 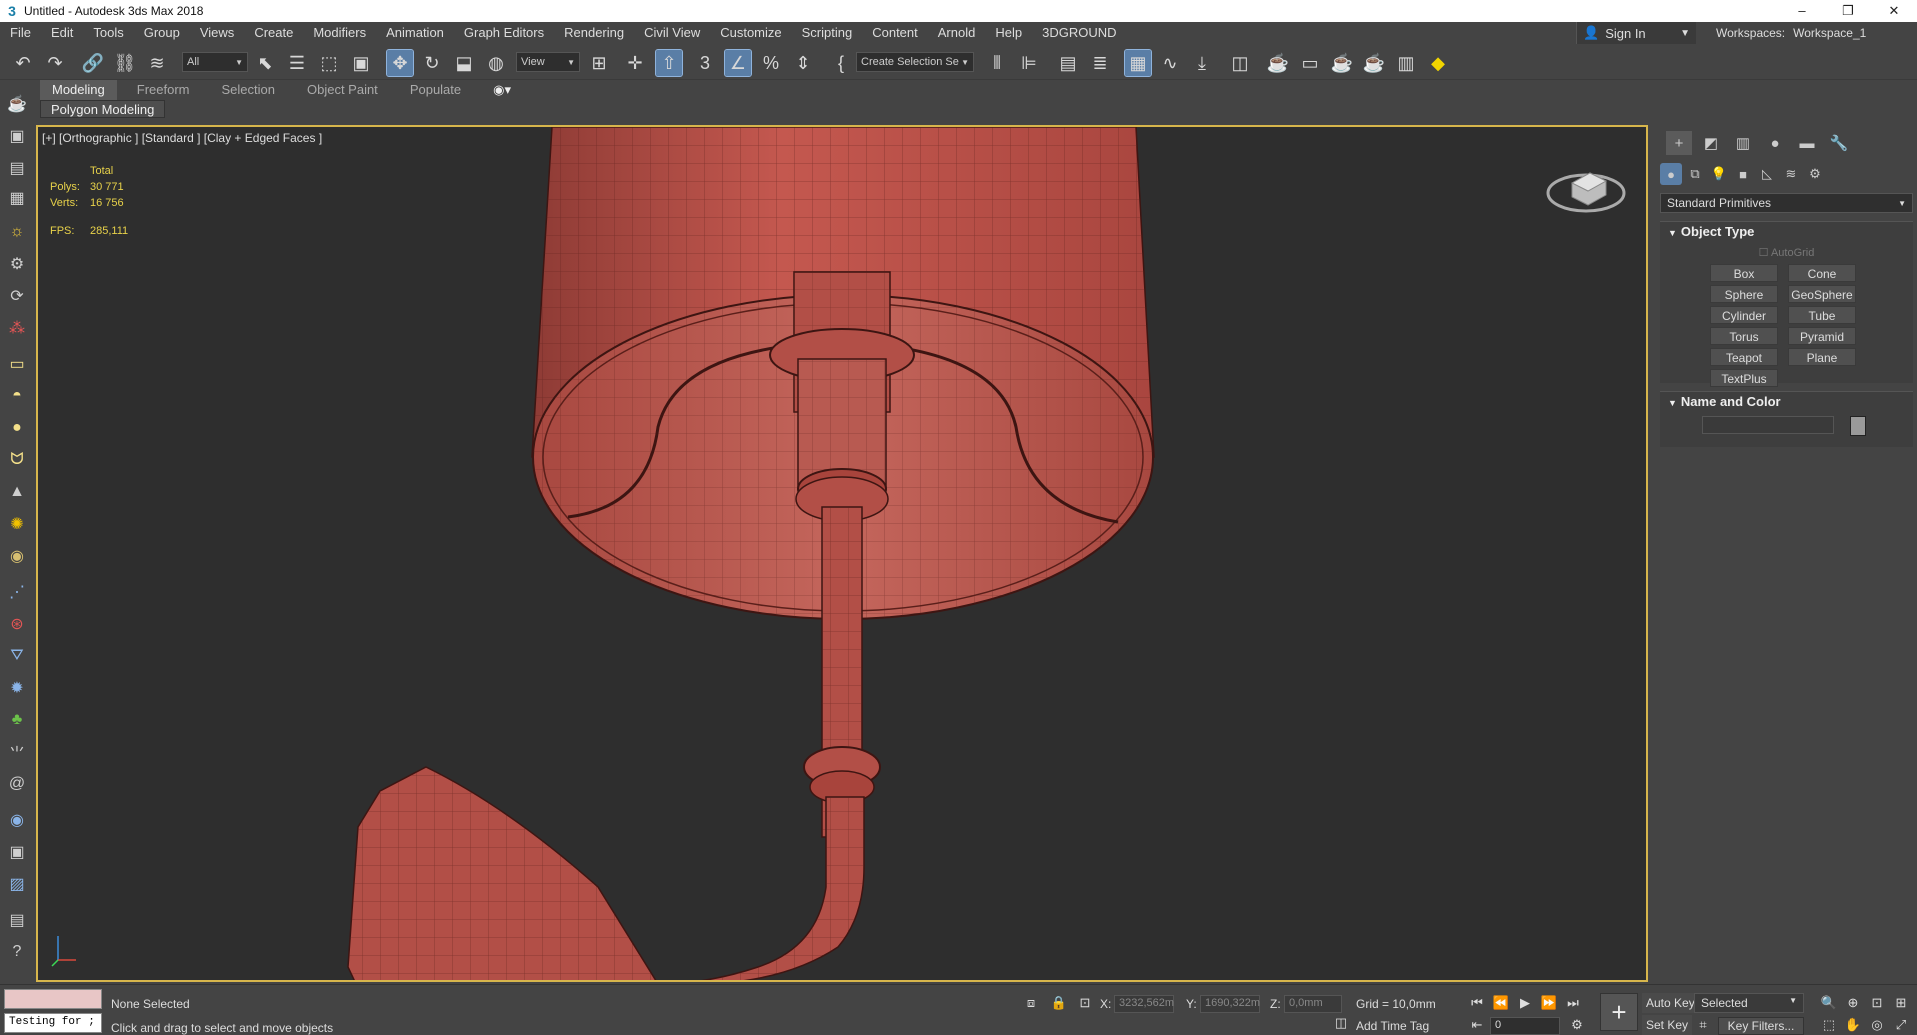 What do you see at coordinates (1744, 315) in the screenshot?
I see `cylinder-button: Cylinder` at bounding box center [1744, 315].